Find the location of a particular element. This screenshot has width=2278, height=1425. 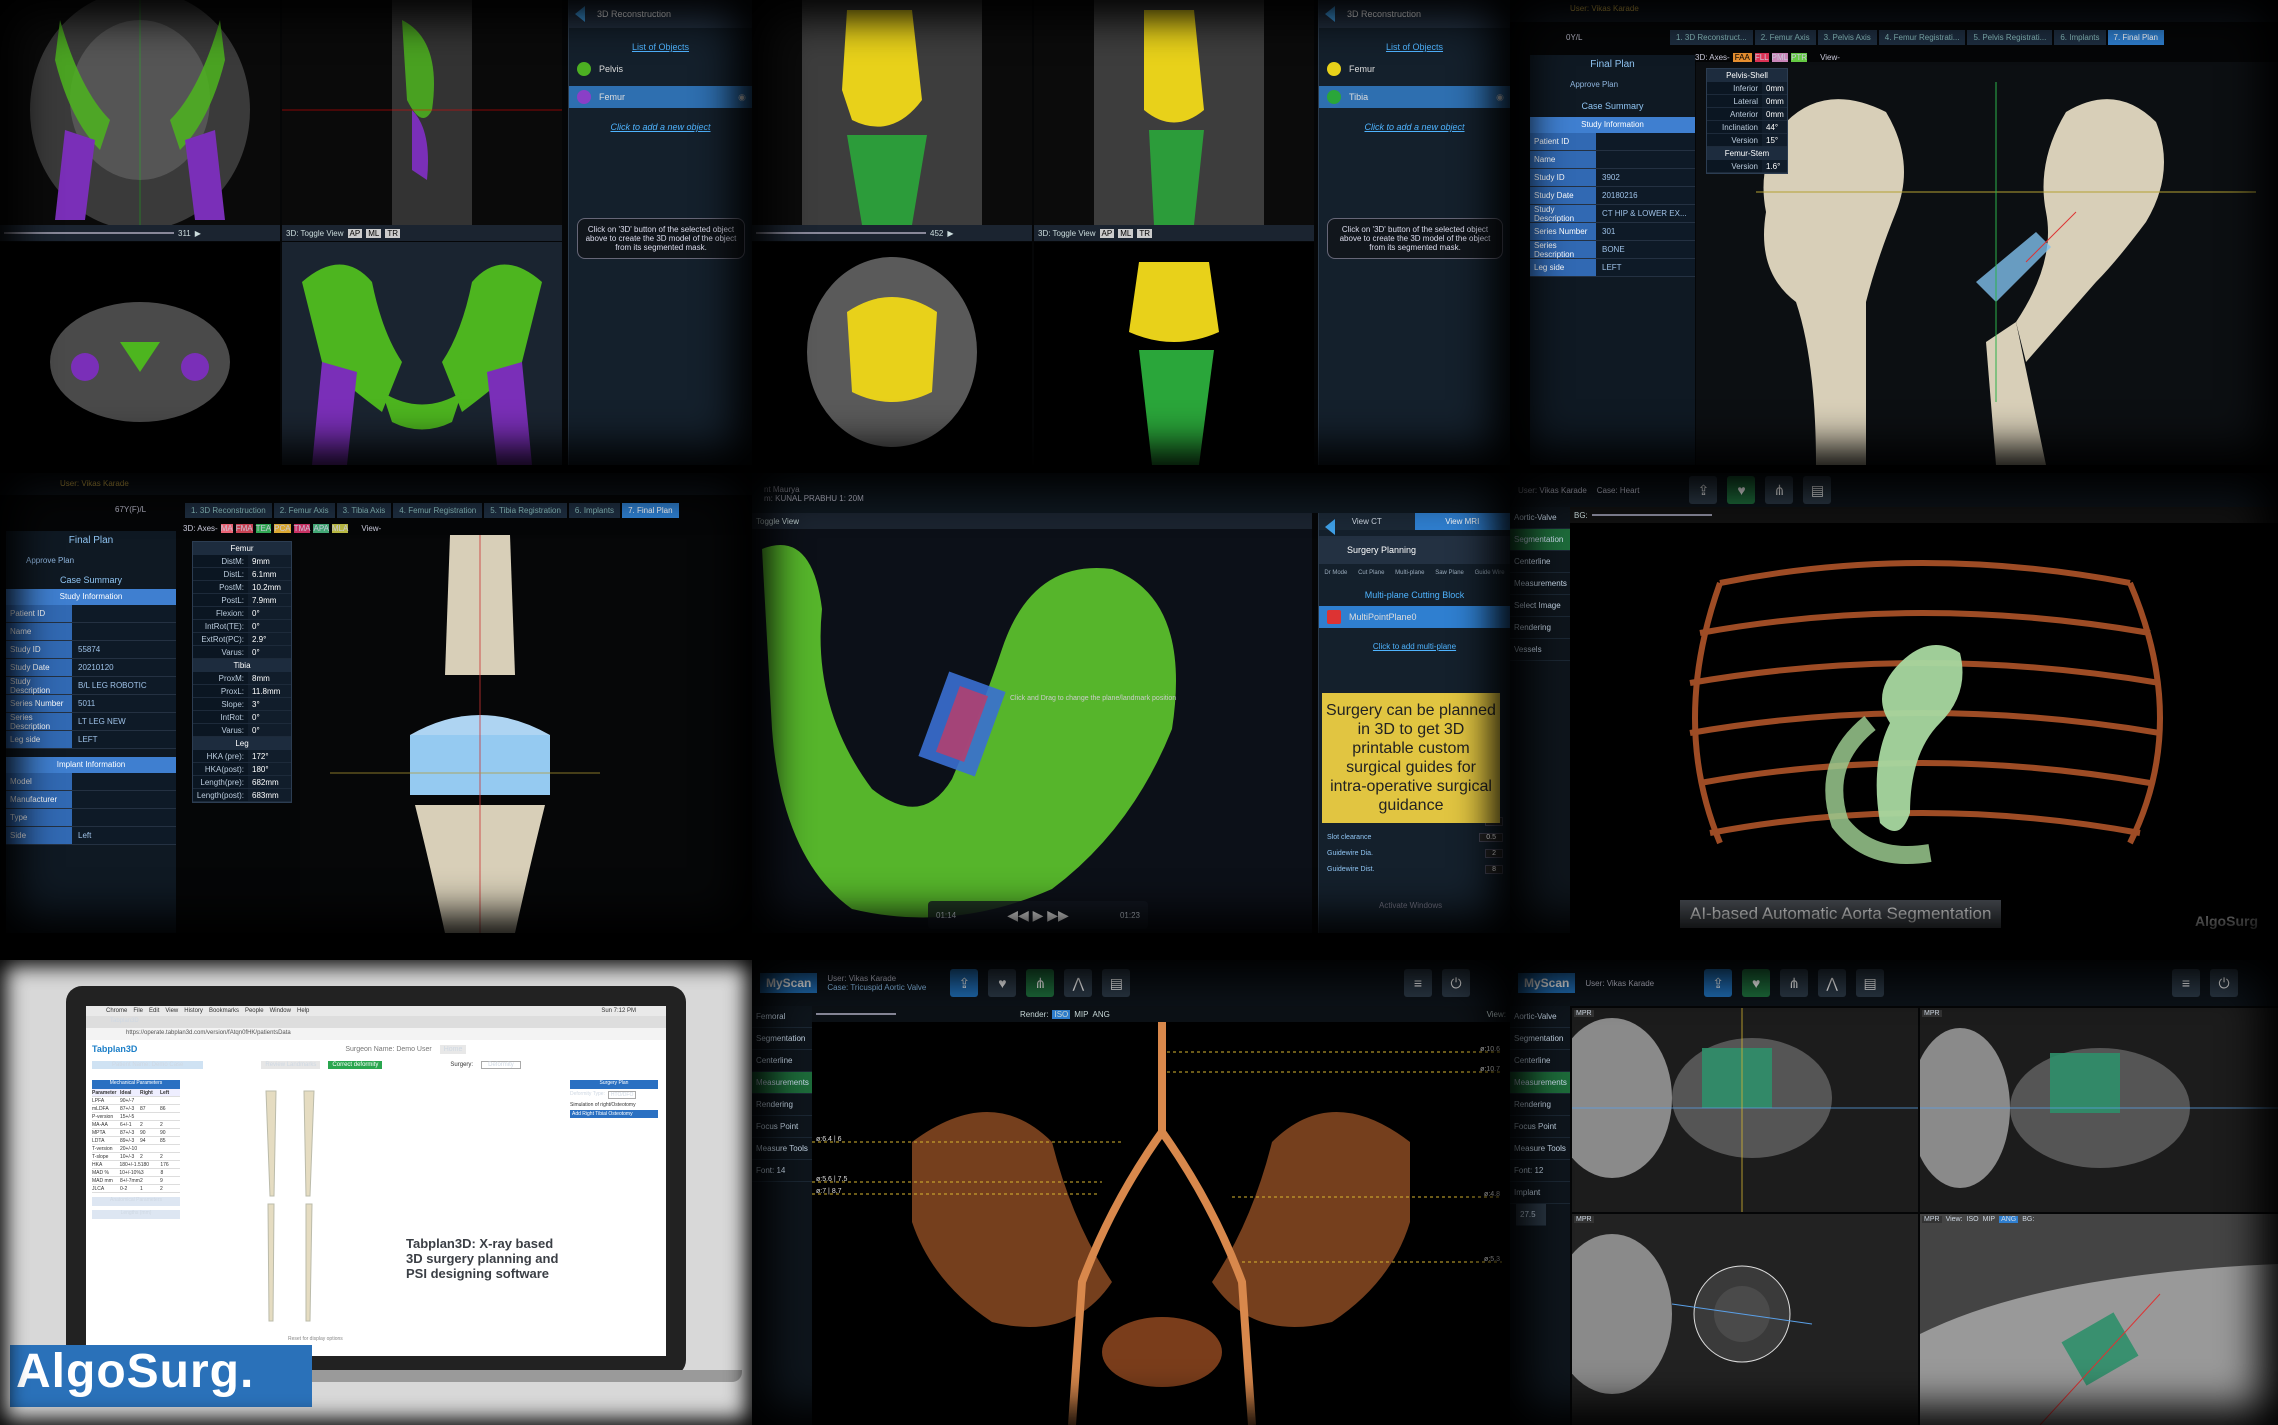

coronal-ct-view is located at coordinates (140, 112).